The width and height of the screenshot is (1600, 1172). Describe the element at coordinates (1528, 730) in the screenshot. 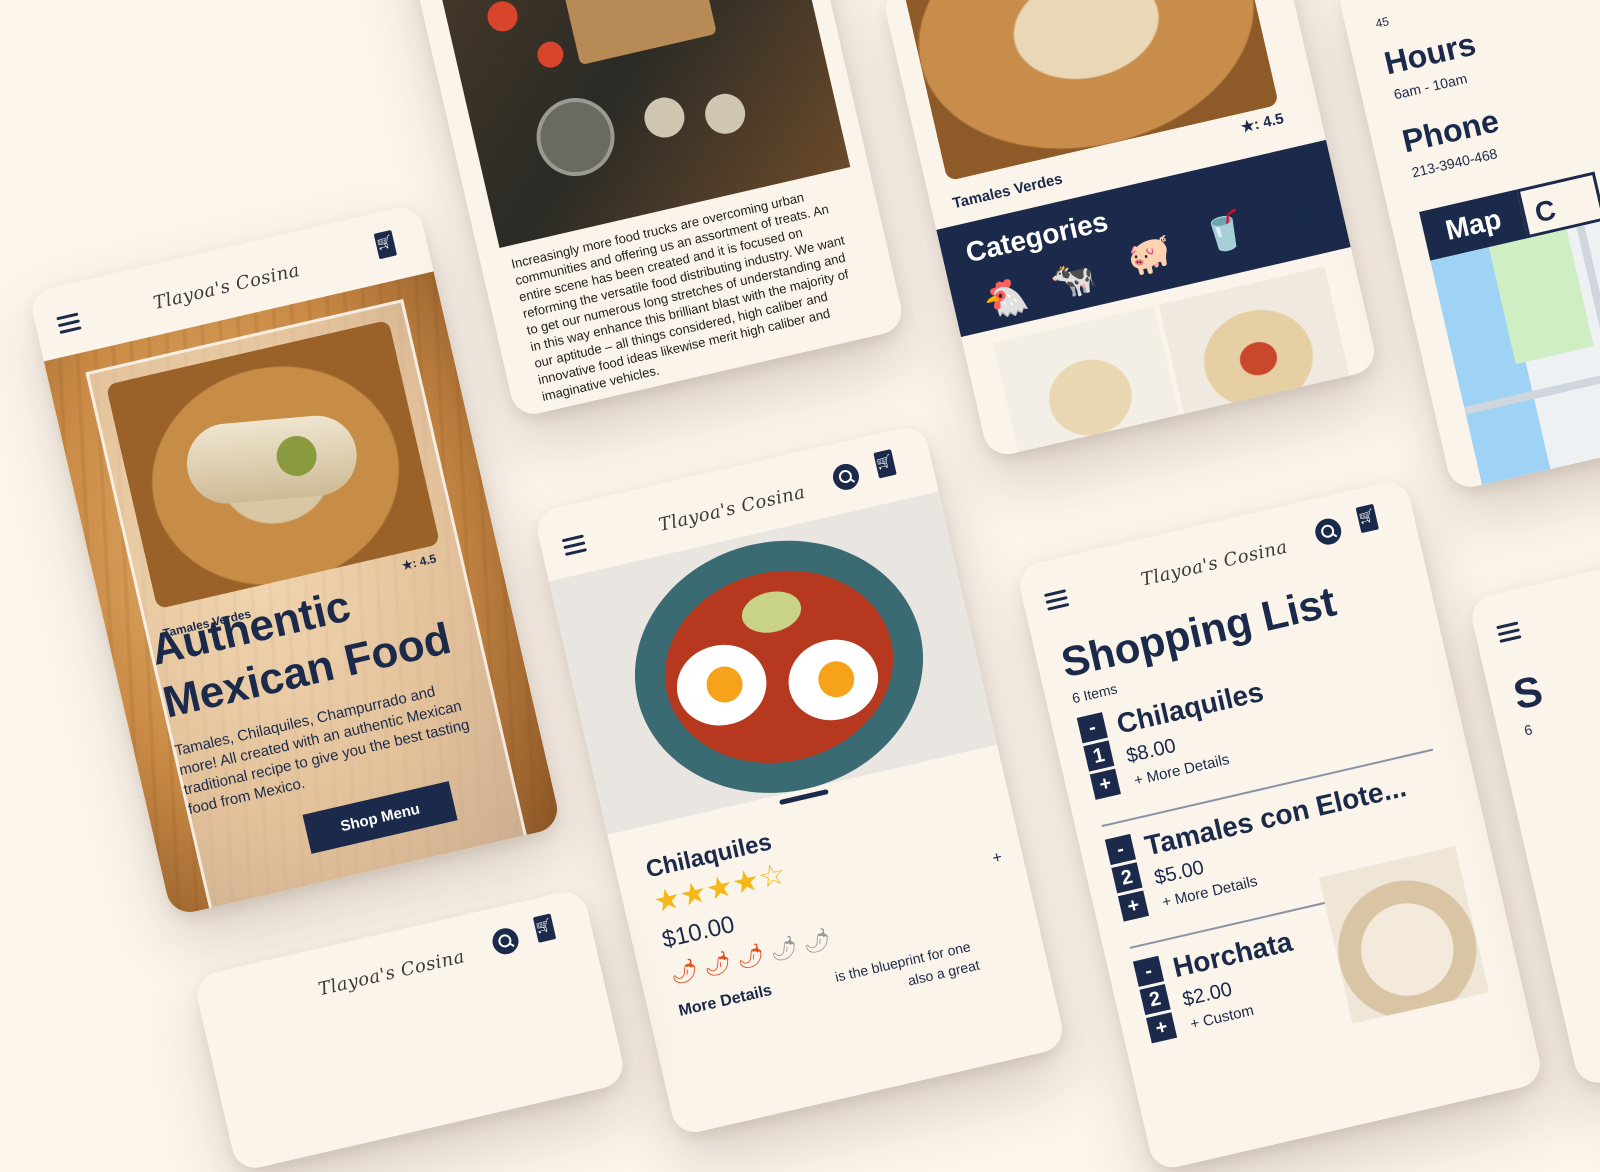

I see `item-count: 6` at that location.